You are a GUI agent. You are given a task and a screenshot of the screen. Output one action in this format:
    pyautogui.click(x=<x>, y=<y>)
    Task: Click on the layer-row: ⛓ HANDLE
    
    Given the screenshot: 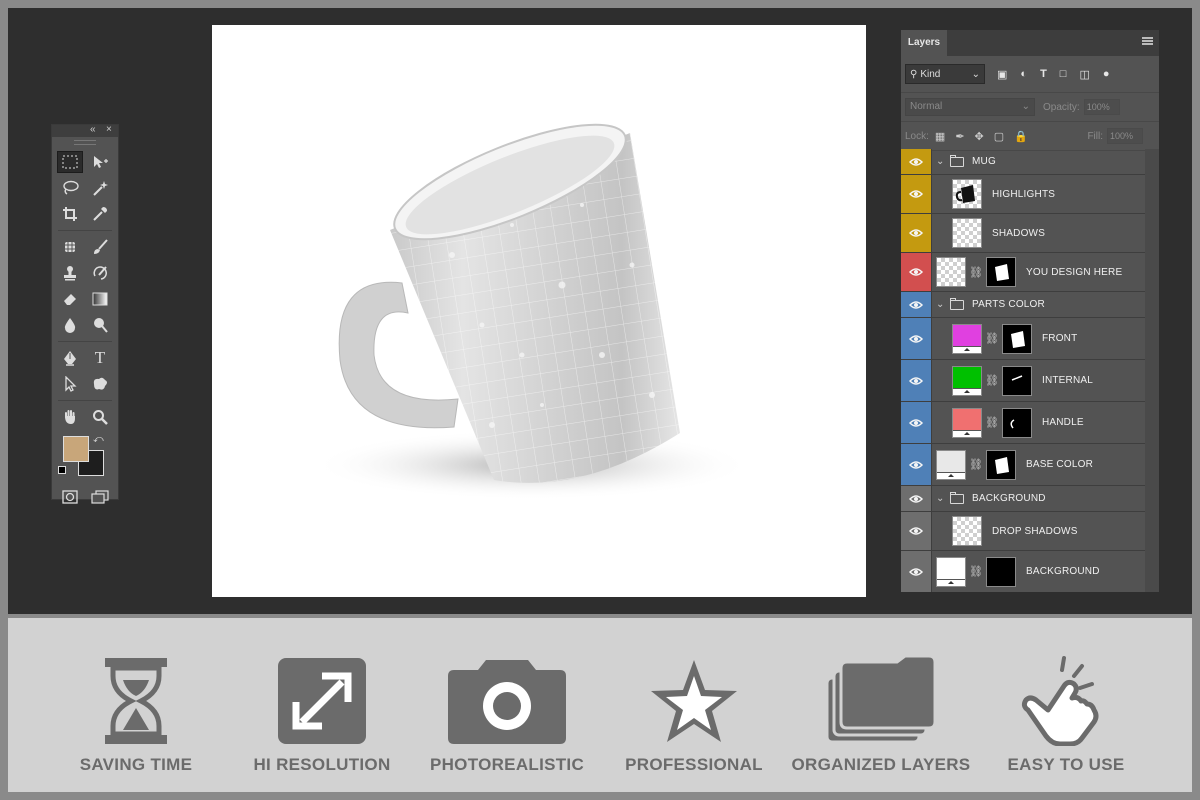 What is the action you would take?
    pyautogui.click(x=1030, y=423)
    